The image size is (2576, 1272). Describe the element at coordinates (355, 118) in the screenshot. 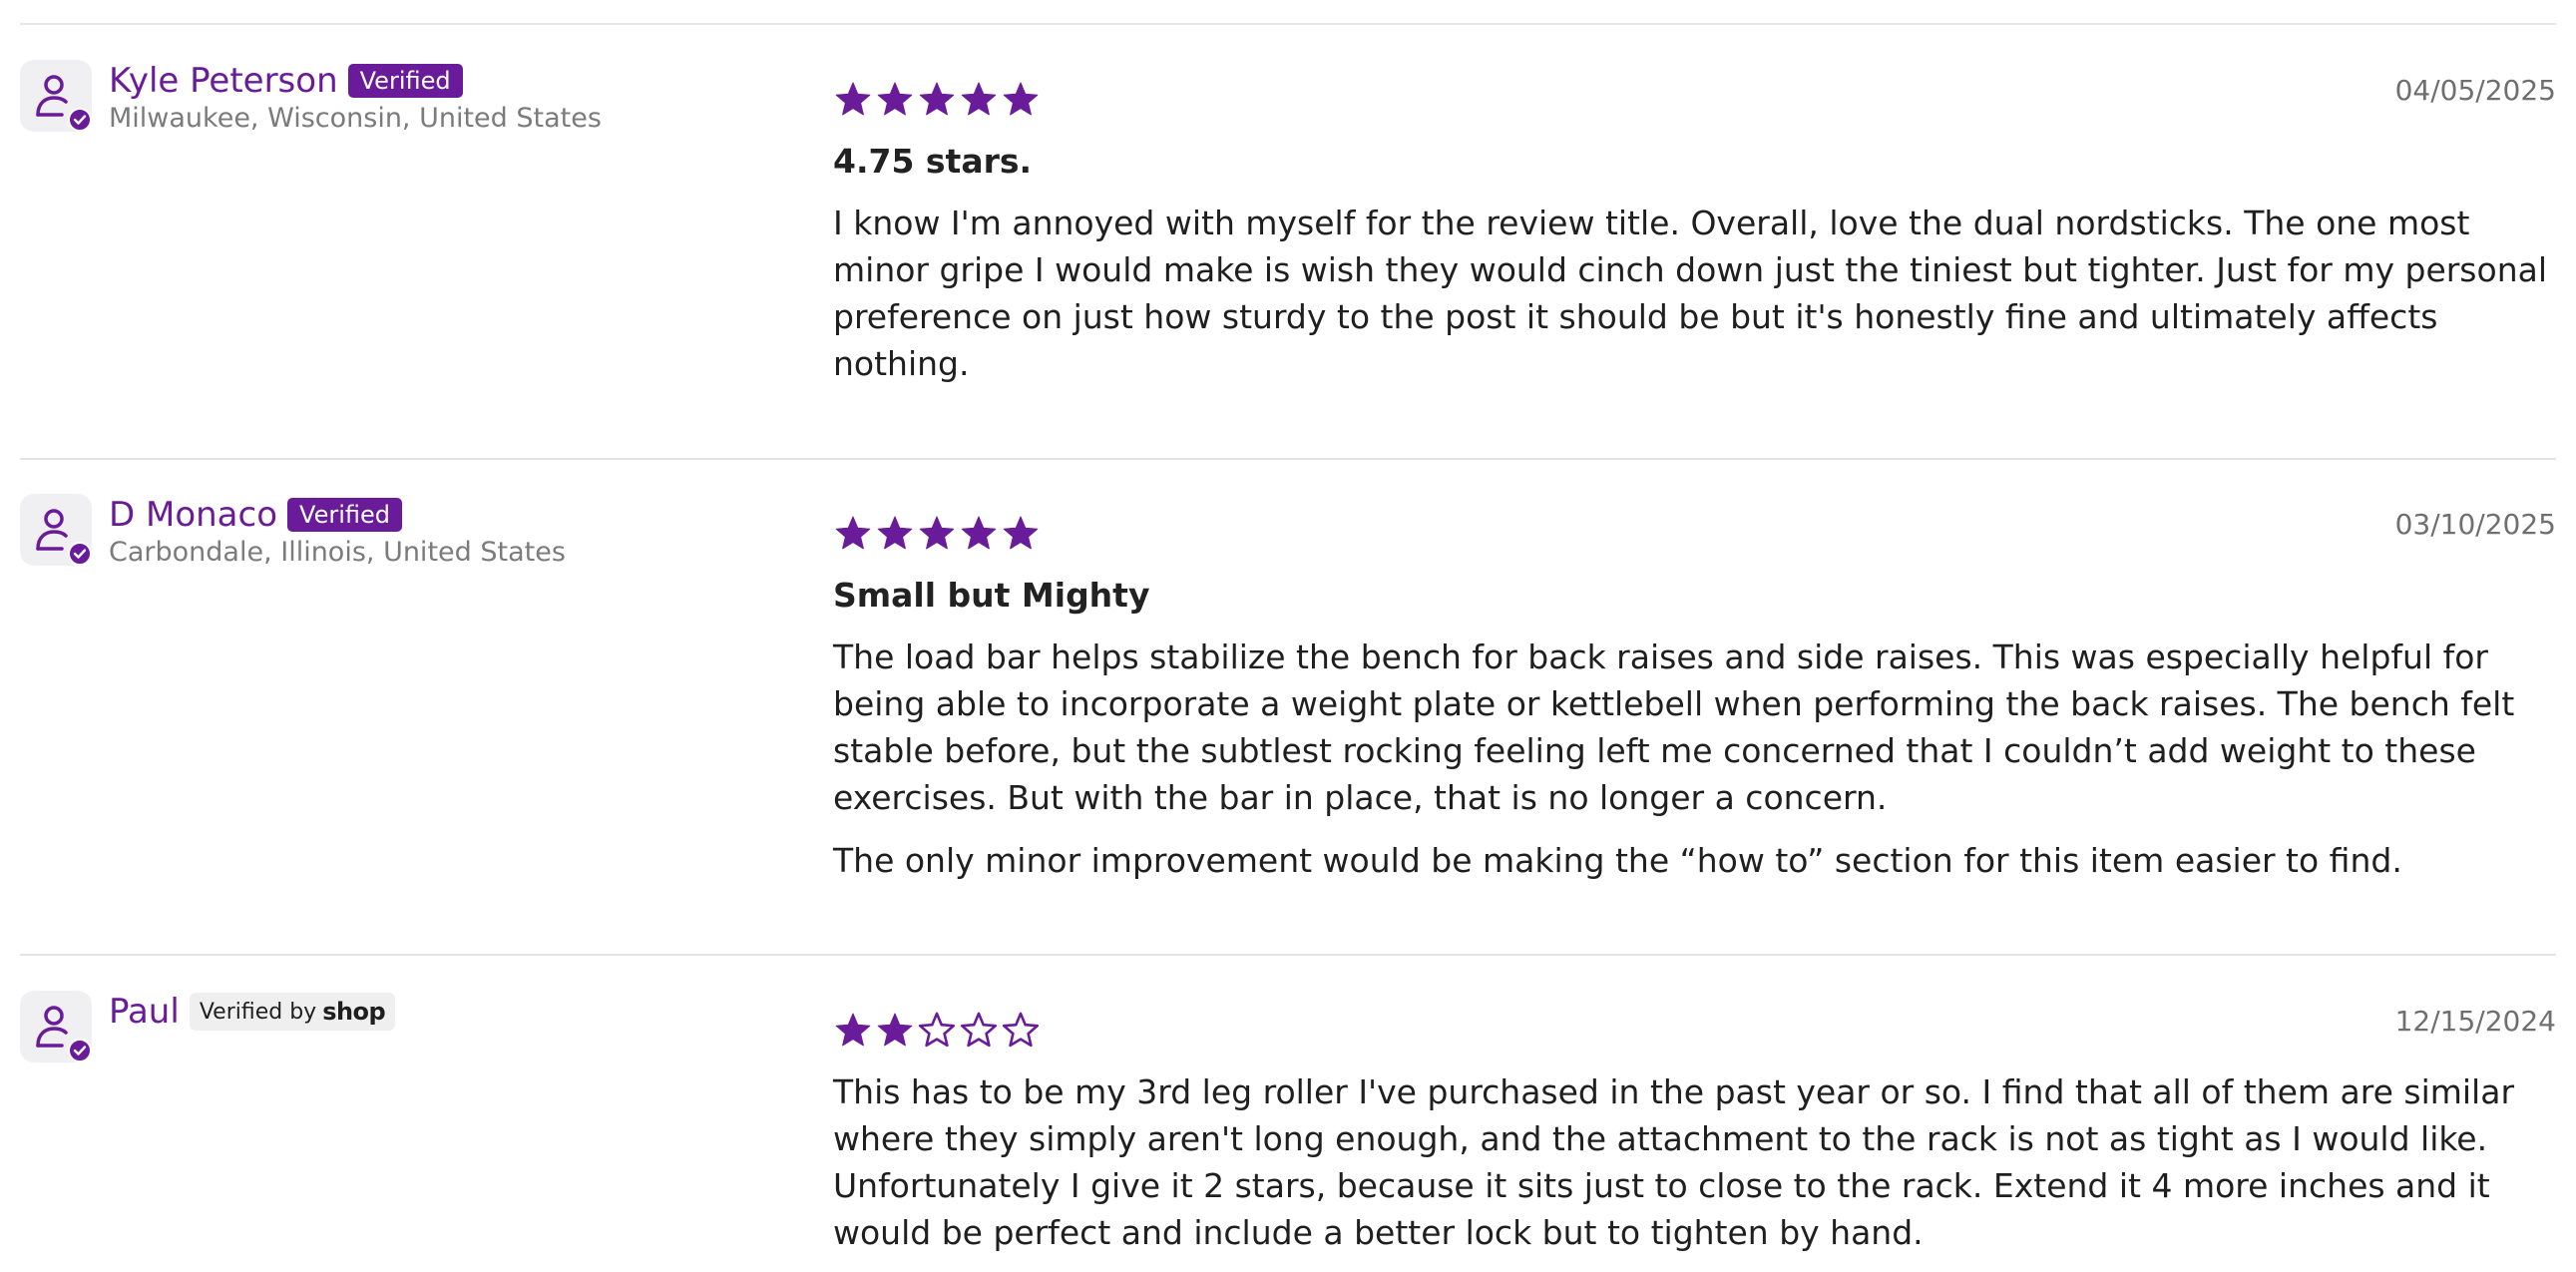

I see `reviewer-location: Milwaukee, Wisconsin, United States` at that location.